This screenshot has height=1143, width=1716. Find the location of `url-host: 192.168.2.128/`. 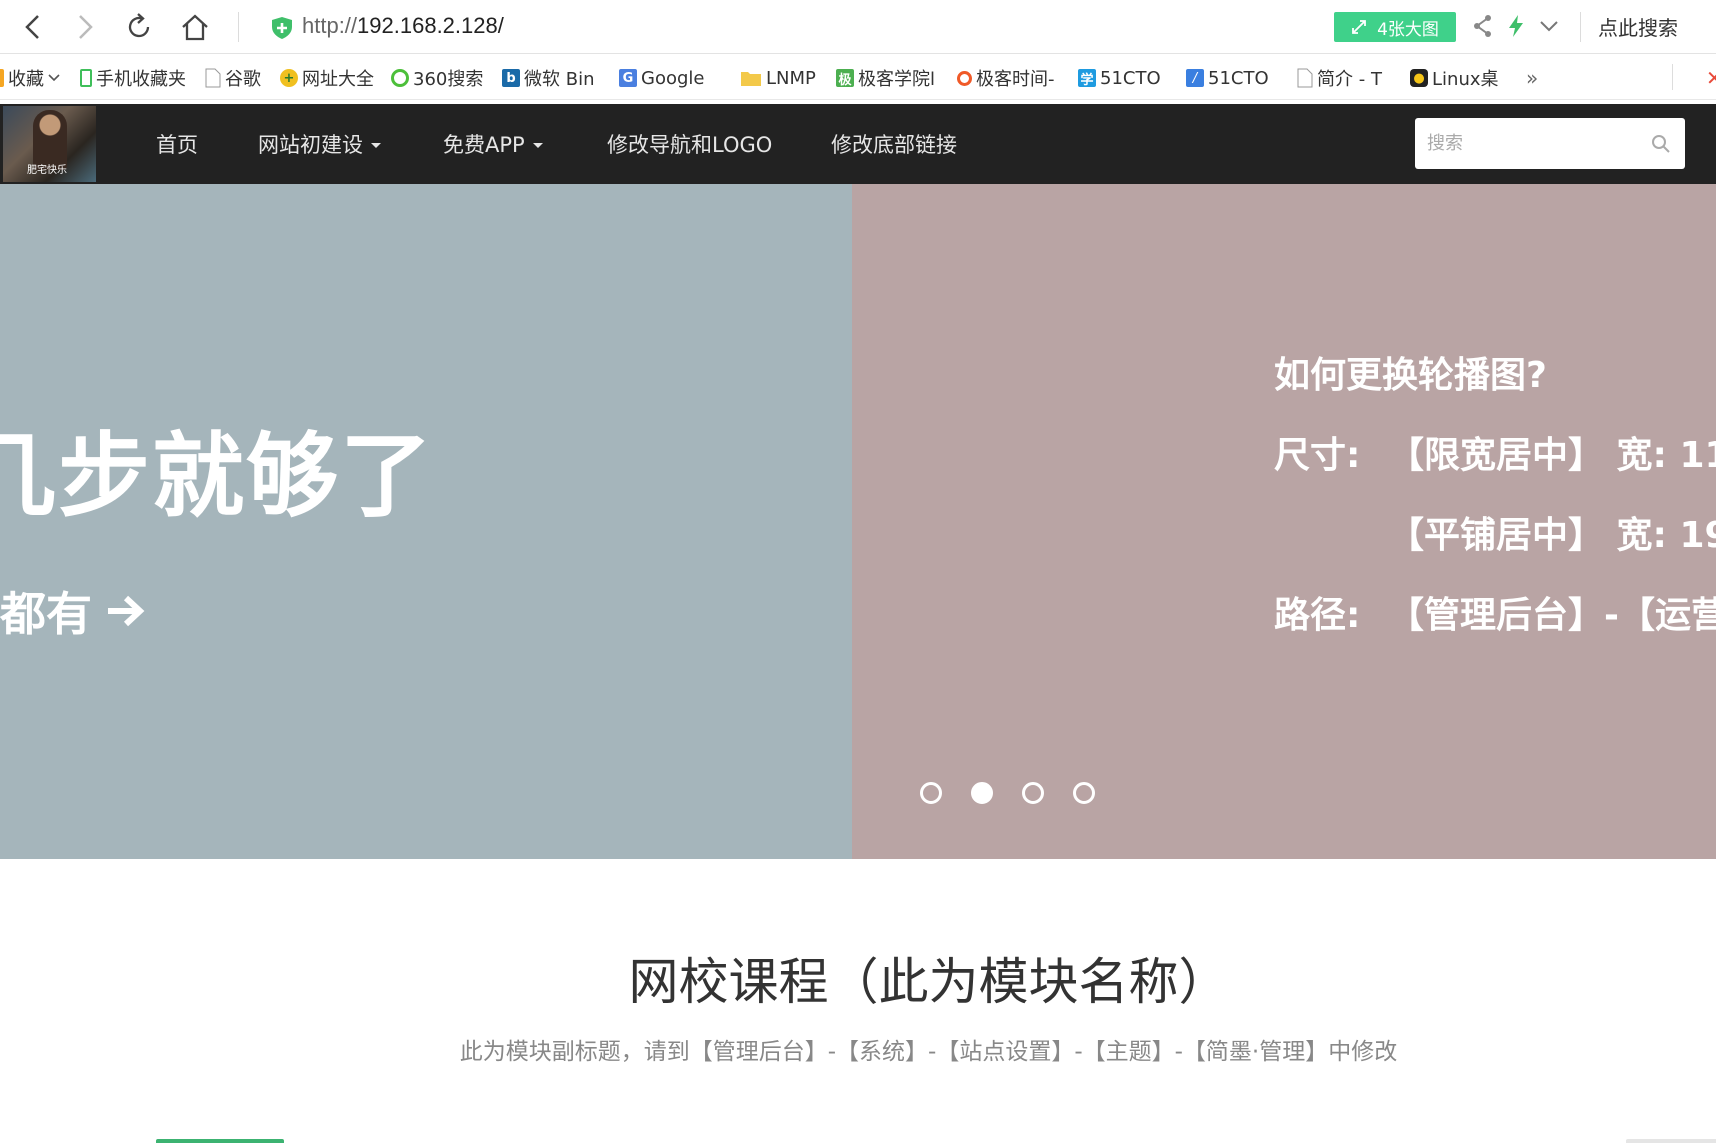

url-host: 192.168.2.128/ is located at coordinates (430, 25).